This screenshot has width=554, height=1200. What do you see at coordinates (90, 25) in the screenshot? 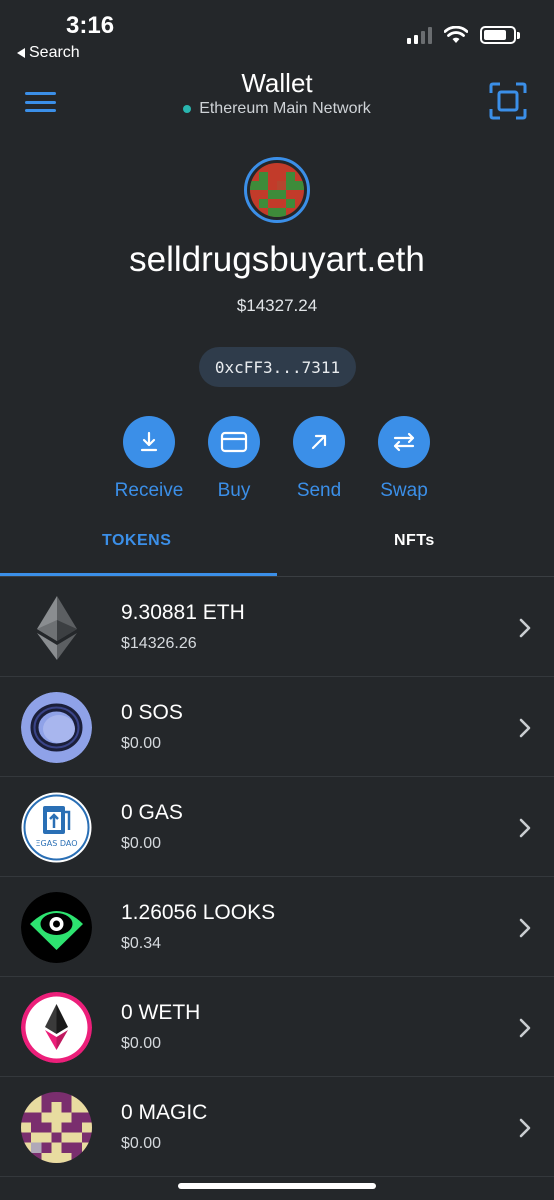
I see `status-time: 3:16` at bounding box center [90, 25].